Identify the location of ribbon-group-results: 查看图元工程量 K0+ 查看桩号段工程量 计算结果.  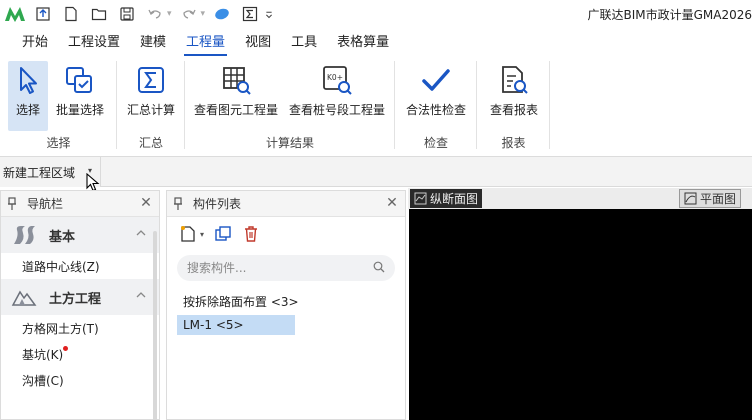
(290, 107).